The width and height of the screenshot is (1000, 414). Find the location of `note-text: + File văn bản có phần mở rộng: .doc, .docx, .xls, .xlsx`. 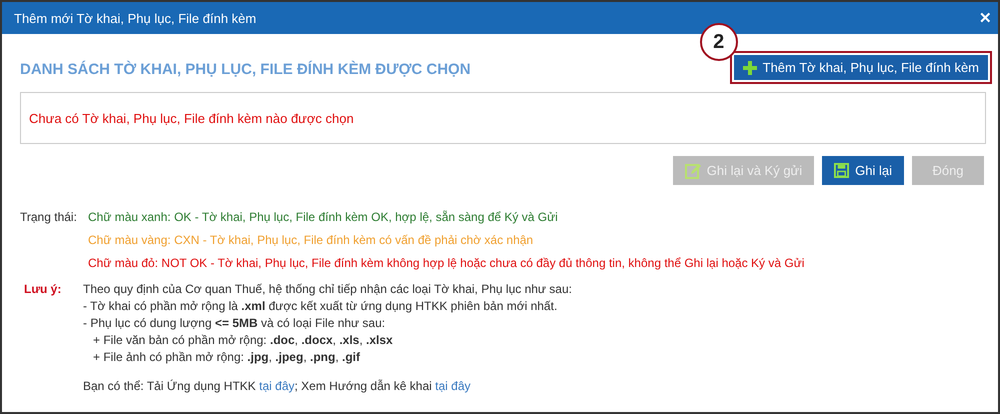

note-text: + File văn bản có phần mở rộng: .doc, .docx, .xls, .xlsx is located at coordinates (243, 340).